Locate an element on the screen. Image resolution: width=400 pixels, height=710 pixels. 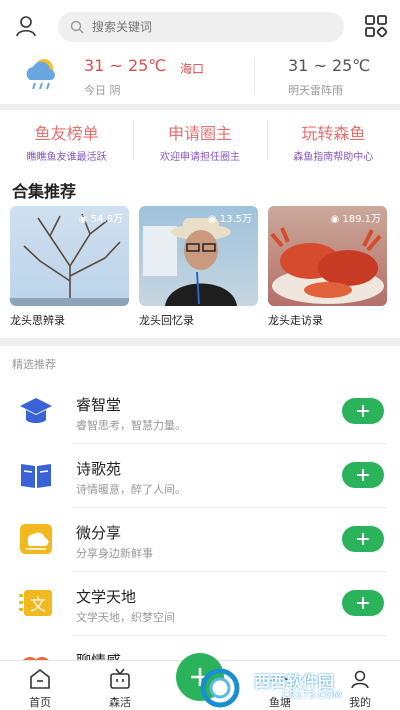
quick-link-subtitle: 瞧瞧鱼友谁最活跃 is located at coordinates (66, 157).